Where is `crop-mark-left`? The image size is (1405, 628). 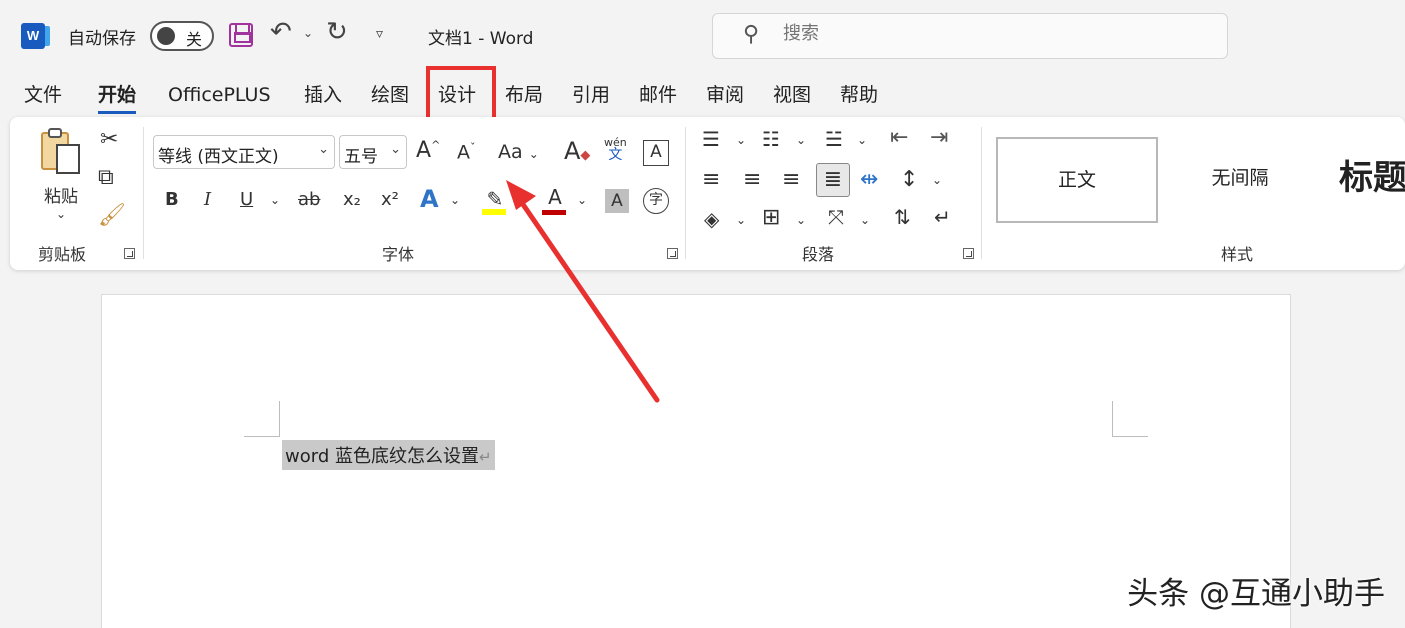 crop-mark-left is located at coordinates (262, 419).